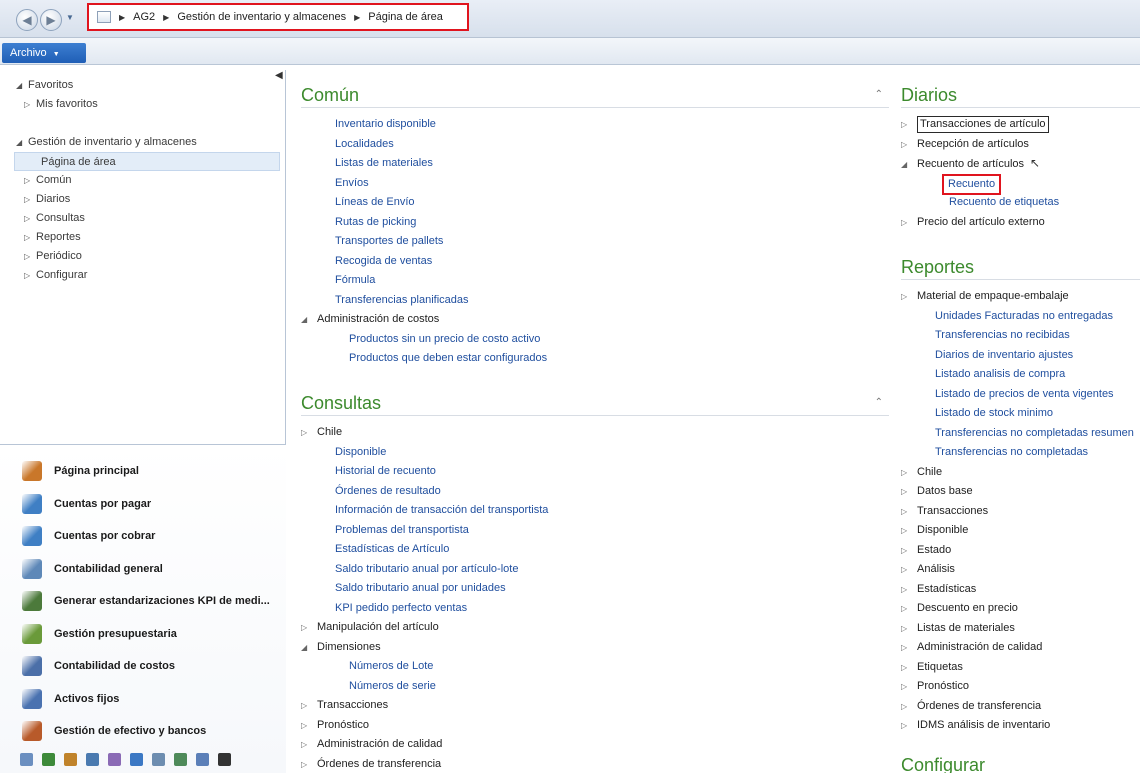 This screenshot has height=773, width=1140. I want to click on history-dropdown-icon: ▼, so click(70, 17).